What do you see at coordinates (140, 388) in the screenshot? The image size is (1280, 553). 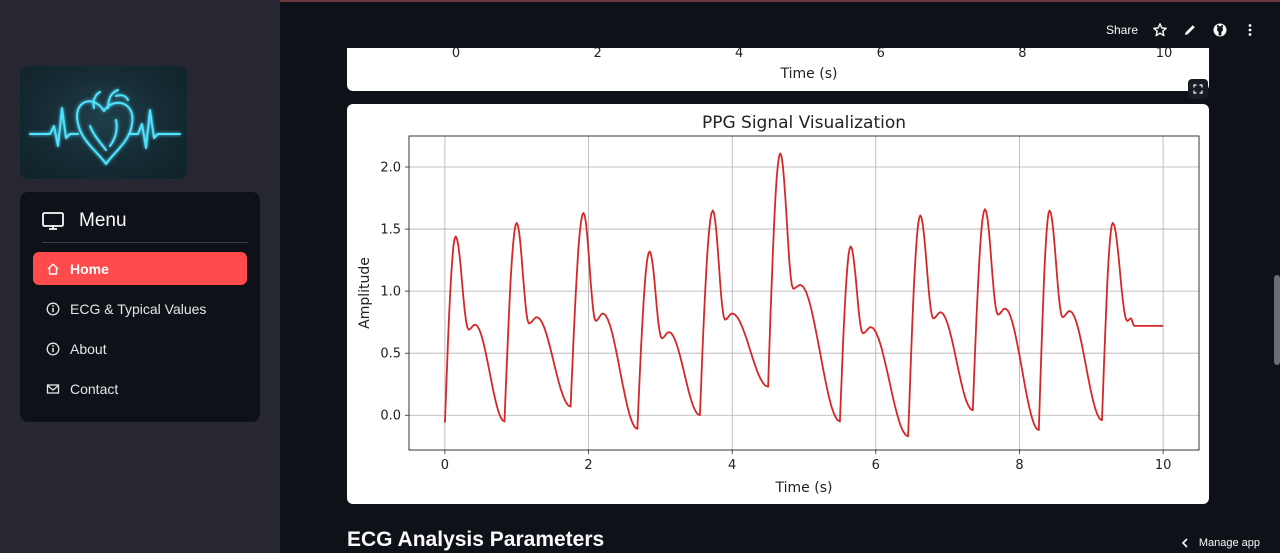 I see `nav-item-contact: Contact` at bounding box center [140, 388].